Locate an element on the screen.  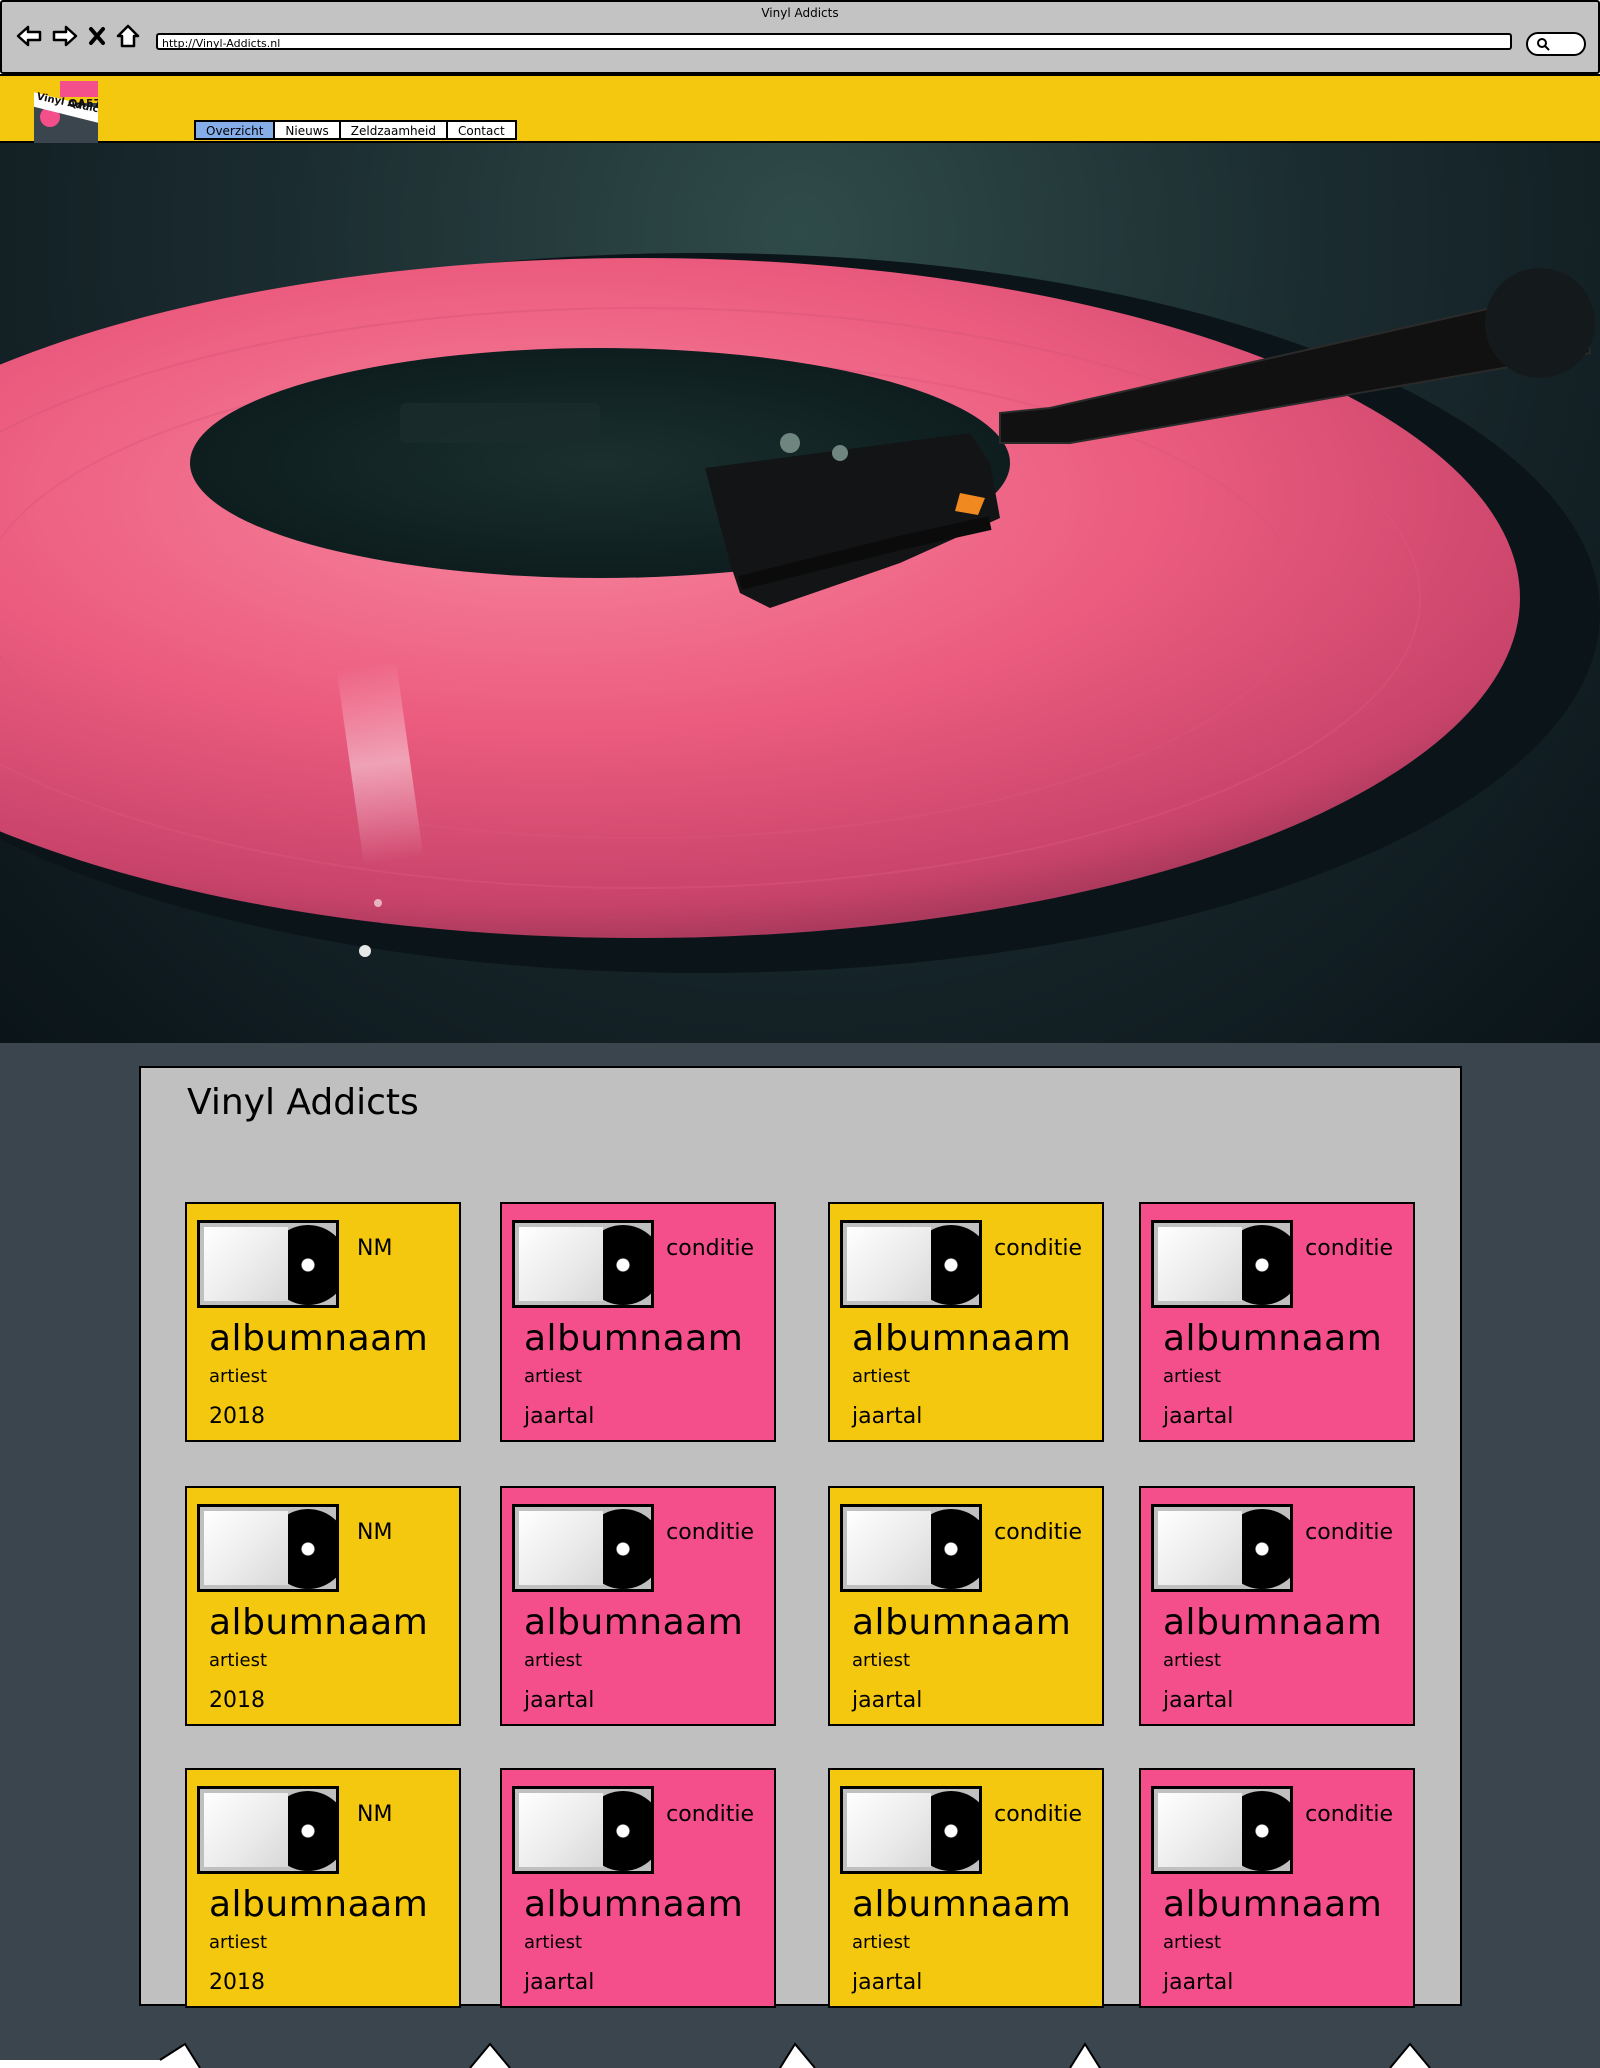
window-title: Vinyl Addicts is located at coordinates (800, 13).